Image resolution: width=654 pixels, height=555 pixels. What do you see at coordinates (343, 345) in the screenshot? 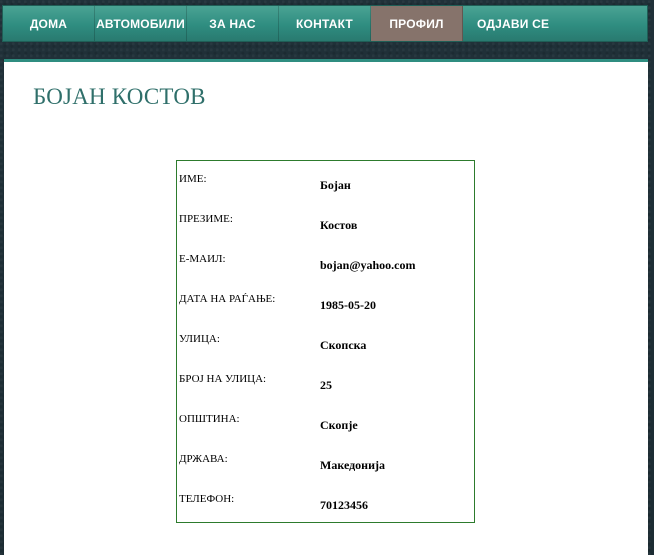
I see `field-value-street: Скопска` at bounding box center [343, 345].